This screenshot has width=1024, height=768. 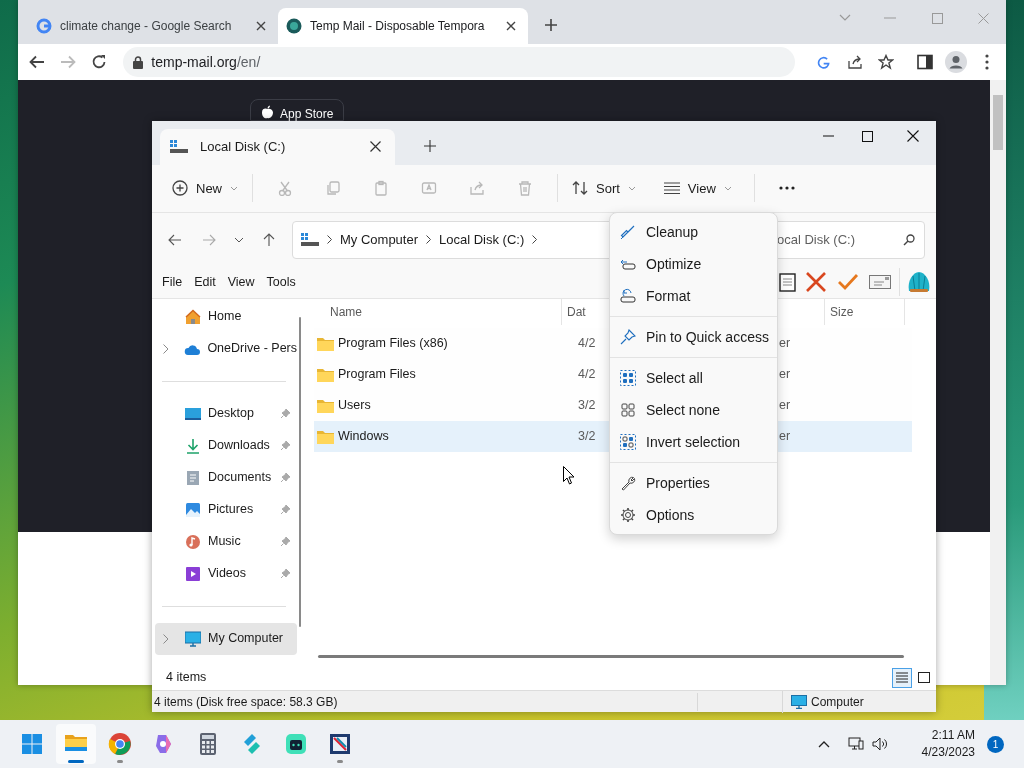 I want to click on menu-item: Tools, so click(x=281, y=282).